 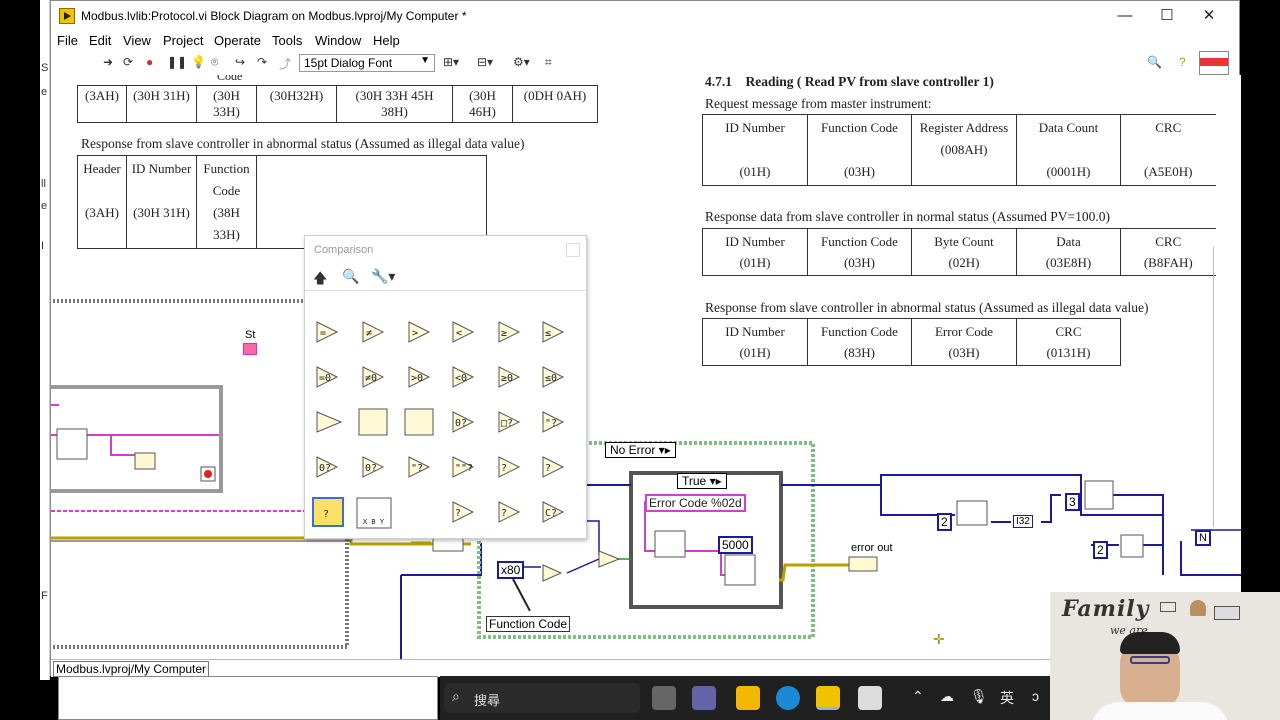 I want to click on cloud-icon: ☁, so click(x=947, y=696).